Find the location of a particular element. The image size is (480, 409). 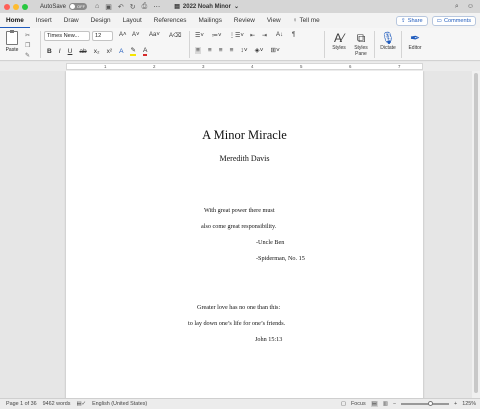

dictate-label: Dictate is located at coordinates (388, 48).